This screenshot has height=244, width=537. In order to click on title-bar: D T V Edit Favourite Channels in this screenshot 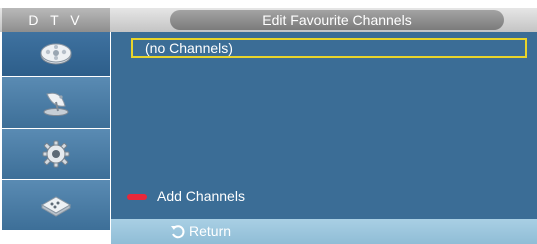, I will do `click(268, 20)`.